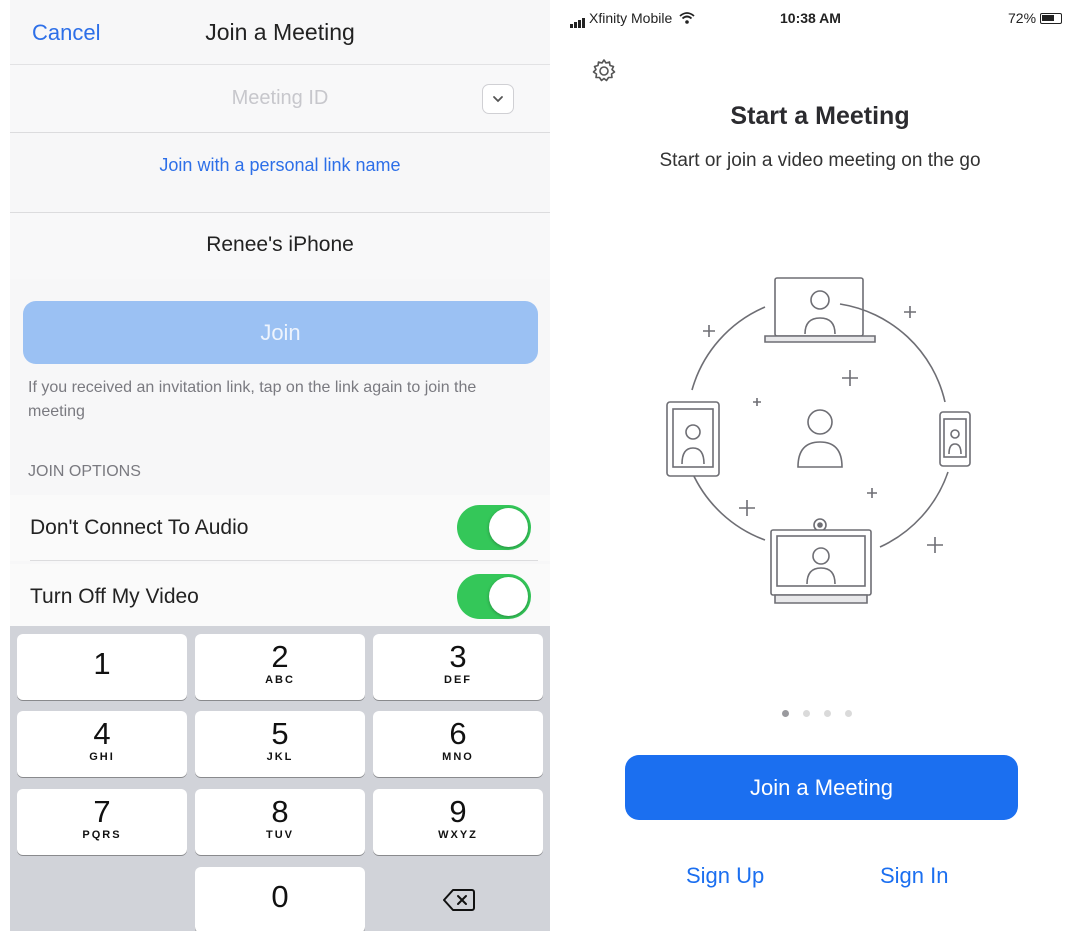  Describe the element at coordinates (458, 835) in the screenshot. I see `key-letters: WXYZ` at that location.